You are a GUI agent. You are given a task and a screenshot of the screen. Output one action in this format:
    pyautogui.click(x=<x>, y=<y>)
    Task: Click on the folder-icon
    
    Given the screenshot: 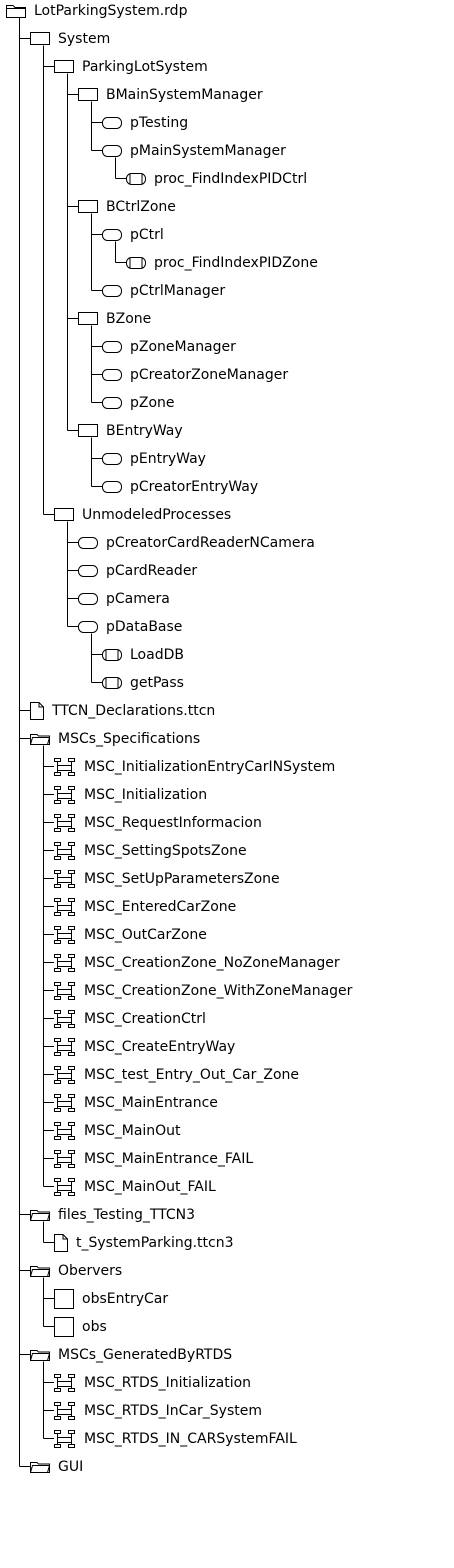 What is the action you would take?
    pyautogui.click(x=40, y=1271)
    